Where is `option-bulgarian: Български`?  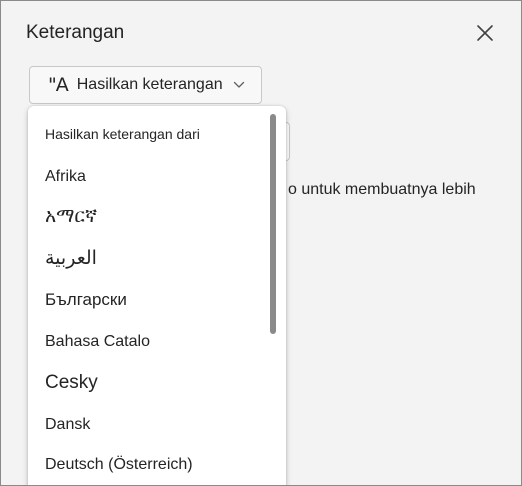 option-bulgarian: Български is located at coordinates (86, 300).